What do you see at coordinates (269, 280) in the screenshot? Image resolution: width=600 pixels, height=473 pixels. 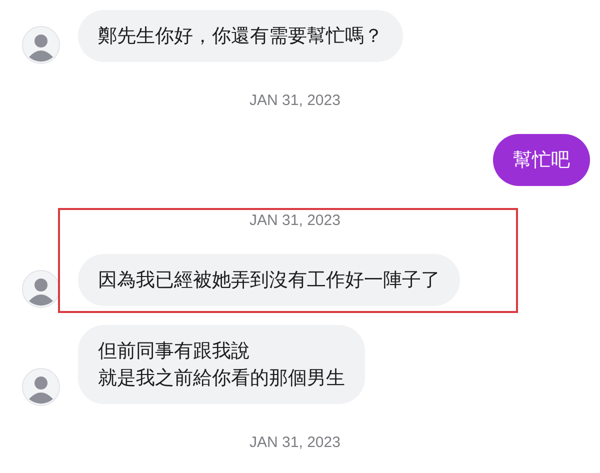 I see `message-bubble: 因為我已經被她弄到沒有工作好一陣子了` at bounding box center [269, 280].